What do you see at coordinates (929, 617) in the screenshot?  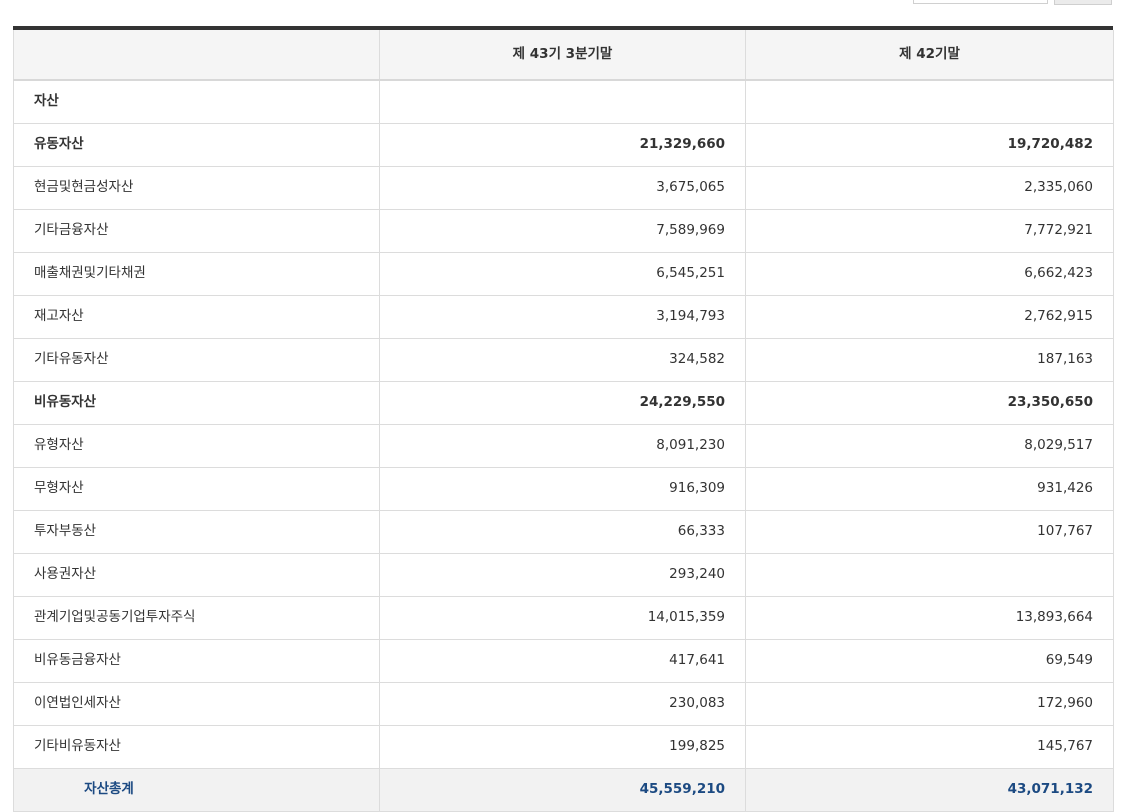 I see `prior-period-value-cell: 13,893,664` at bounding box center [929, 617].